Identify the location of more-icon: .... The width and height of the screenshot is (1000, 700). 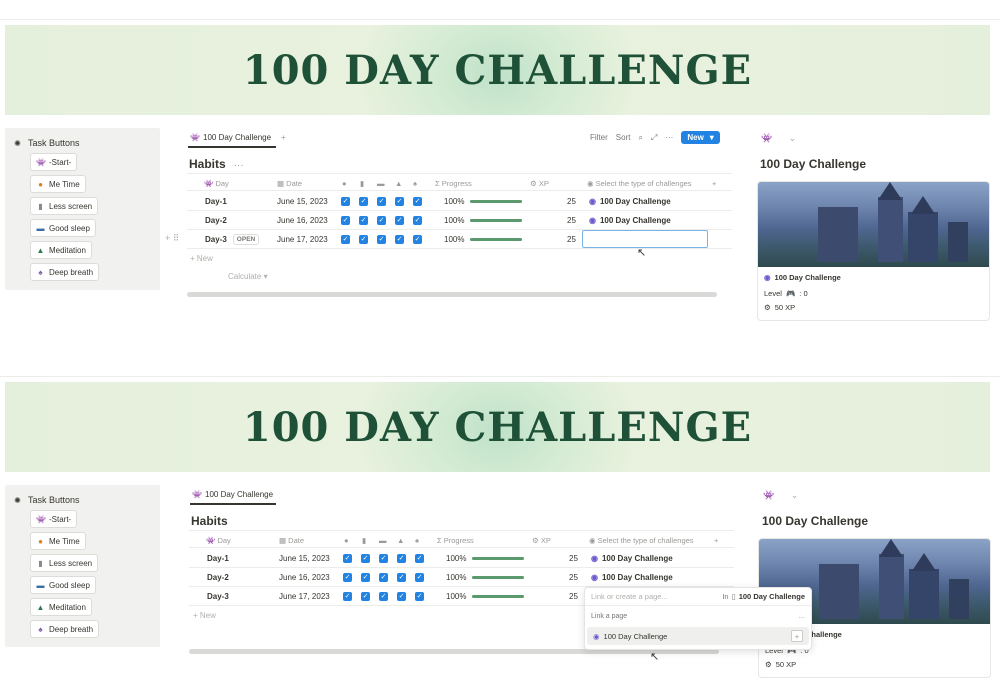
(802, 615).